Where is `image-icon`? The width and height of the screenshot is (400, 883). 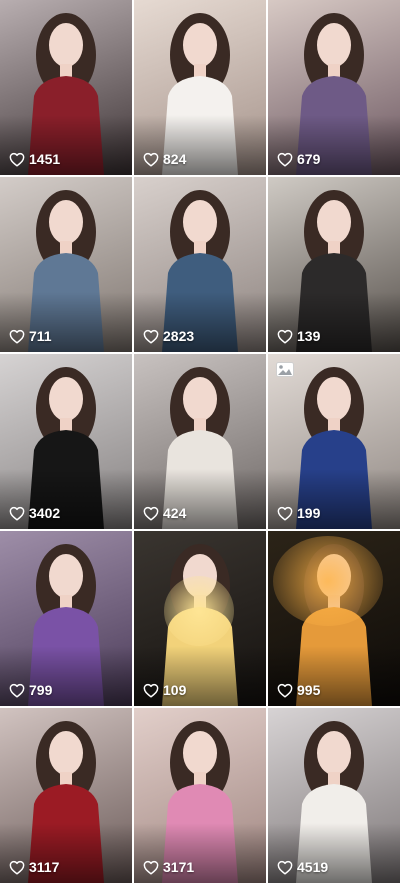 image-icon is located at coordinates (285, 369).